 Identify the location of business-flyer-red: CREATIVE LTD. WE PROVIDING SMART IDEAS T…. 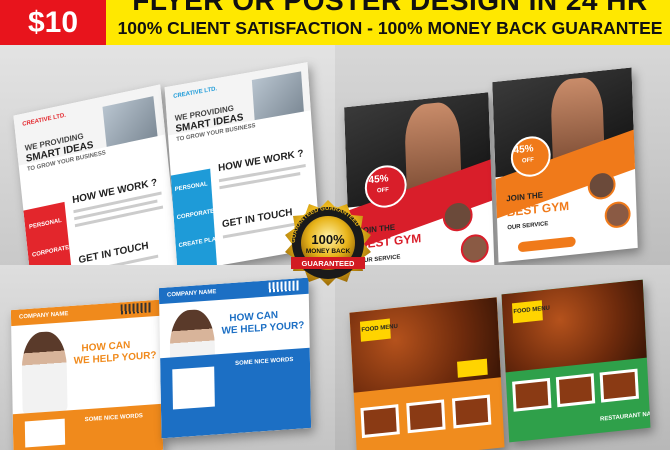
(97, 174).